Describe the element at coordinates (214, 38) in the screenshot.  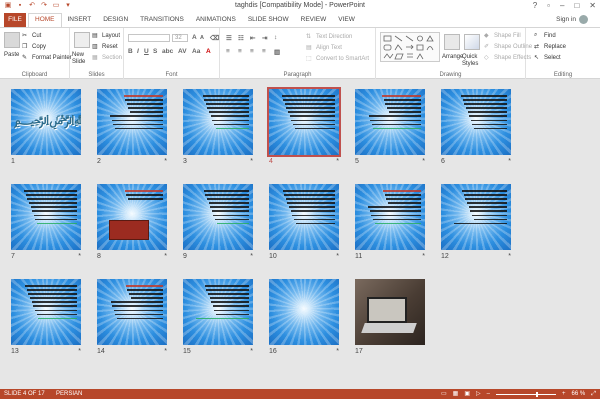
I see `clear-format-icon: ⌫` at that location.